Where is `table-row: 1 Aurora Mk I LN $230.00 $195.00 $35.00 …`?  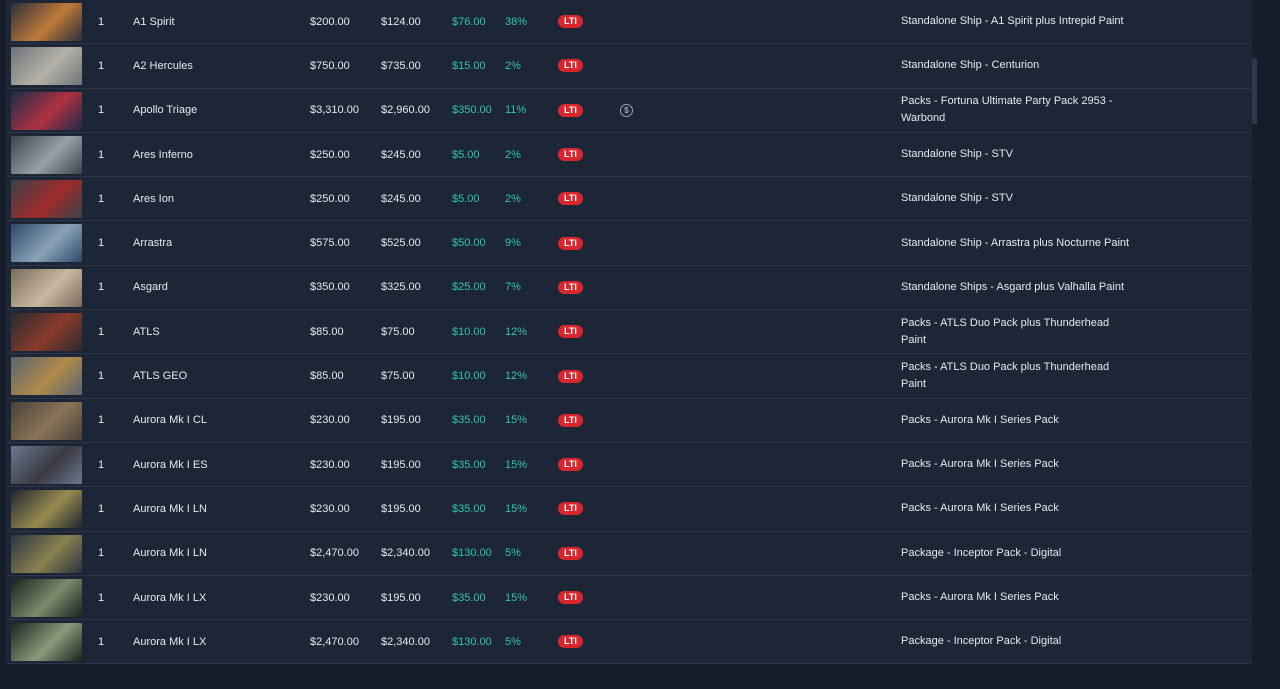
table-row: 1 Aurora Mk I LN $230.00 $195.00 $35.00 … is located at coordinates (629, 509).